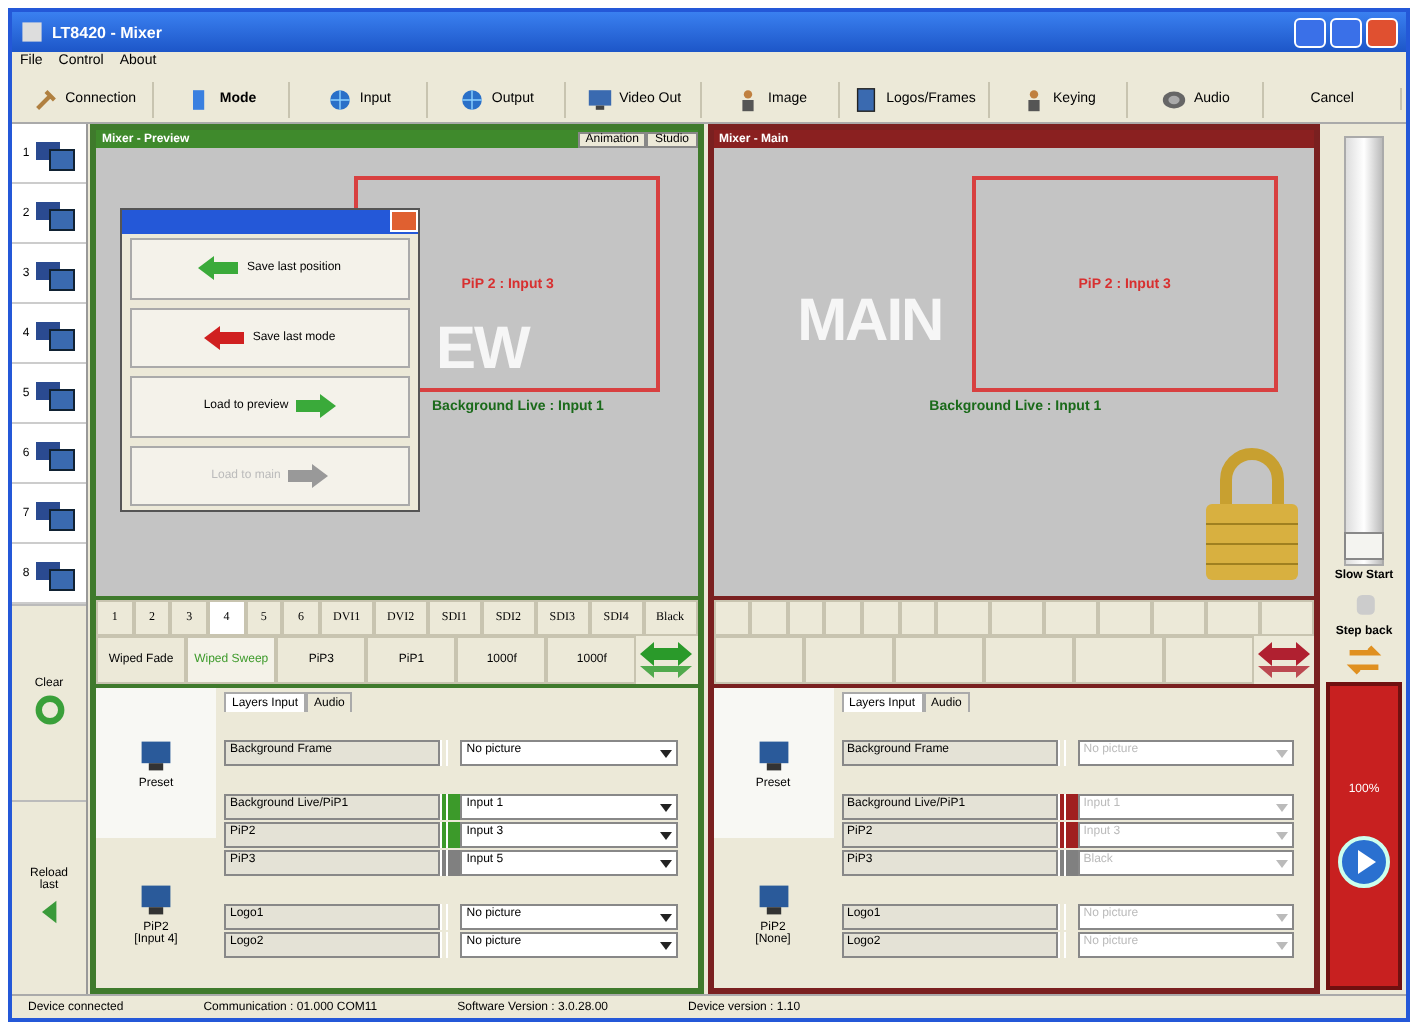  I want to click on play-icon, so click(1364, 862).